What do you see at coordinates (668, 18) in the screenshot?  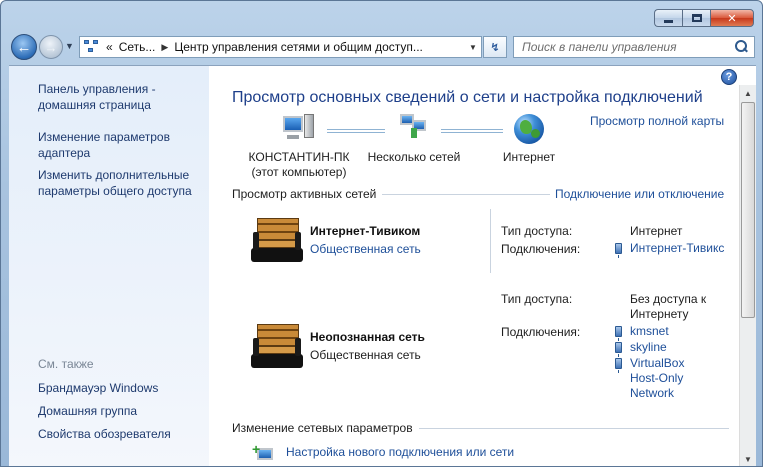 I see `minimize-button` at bounding box center [668, 18].